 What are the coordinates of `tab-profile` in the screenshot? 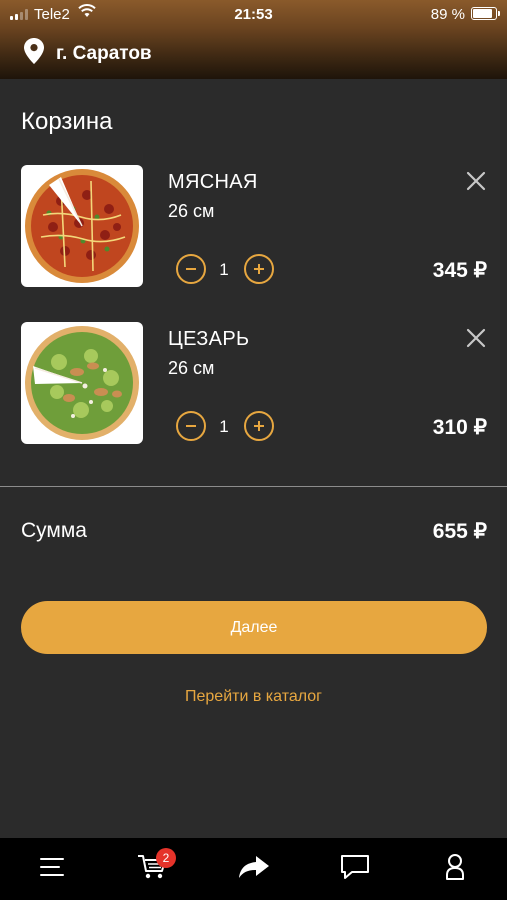 It's located at (455, 869).